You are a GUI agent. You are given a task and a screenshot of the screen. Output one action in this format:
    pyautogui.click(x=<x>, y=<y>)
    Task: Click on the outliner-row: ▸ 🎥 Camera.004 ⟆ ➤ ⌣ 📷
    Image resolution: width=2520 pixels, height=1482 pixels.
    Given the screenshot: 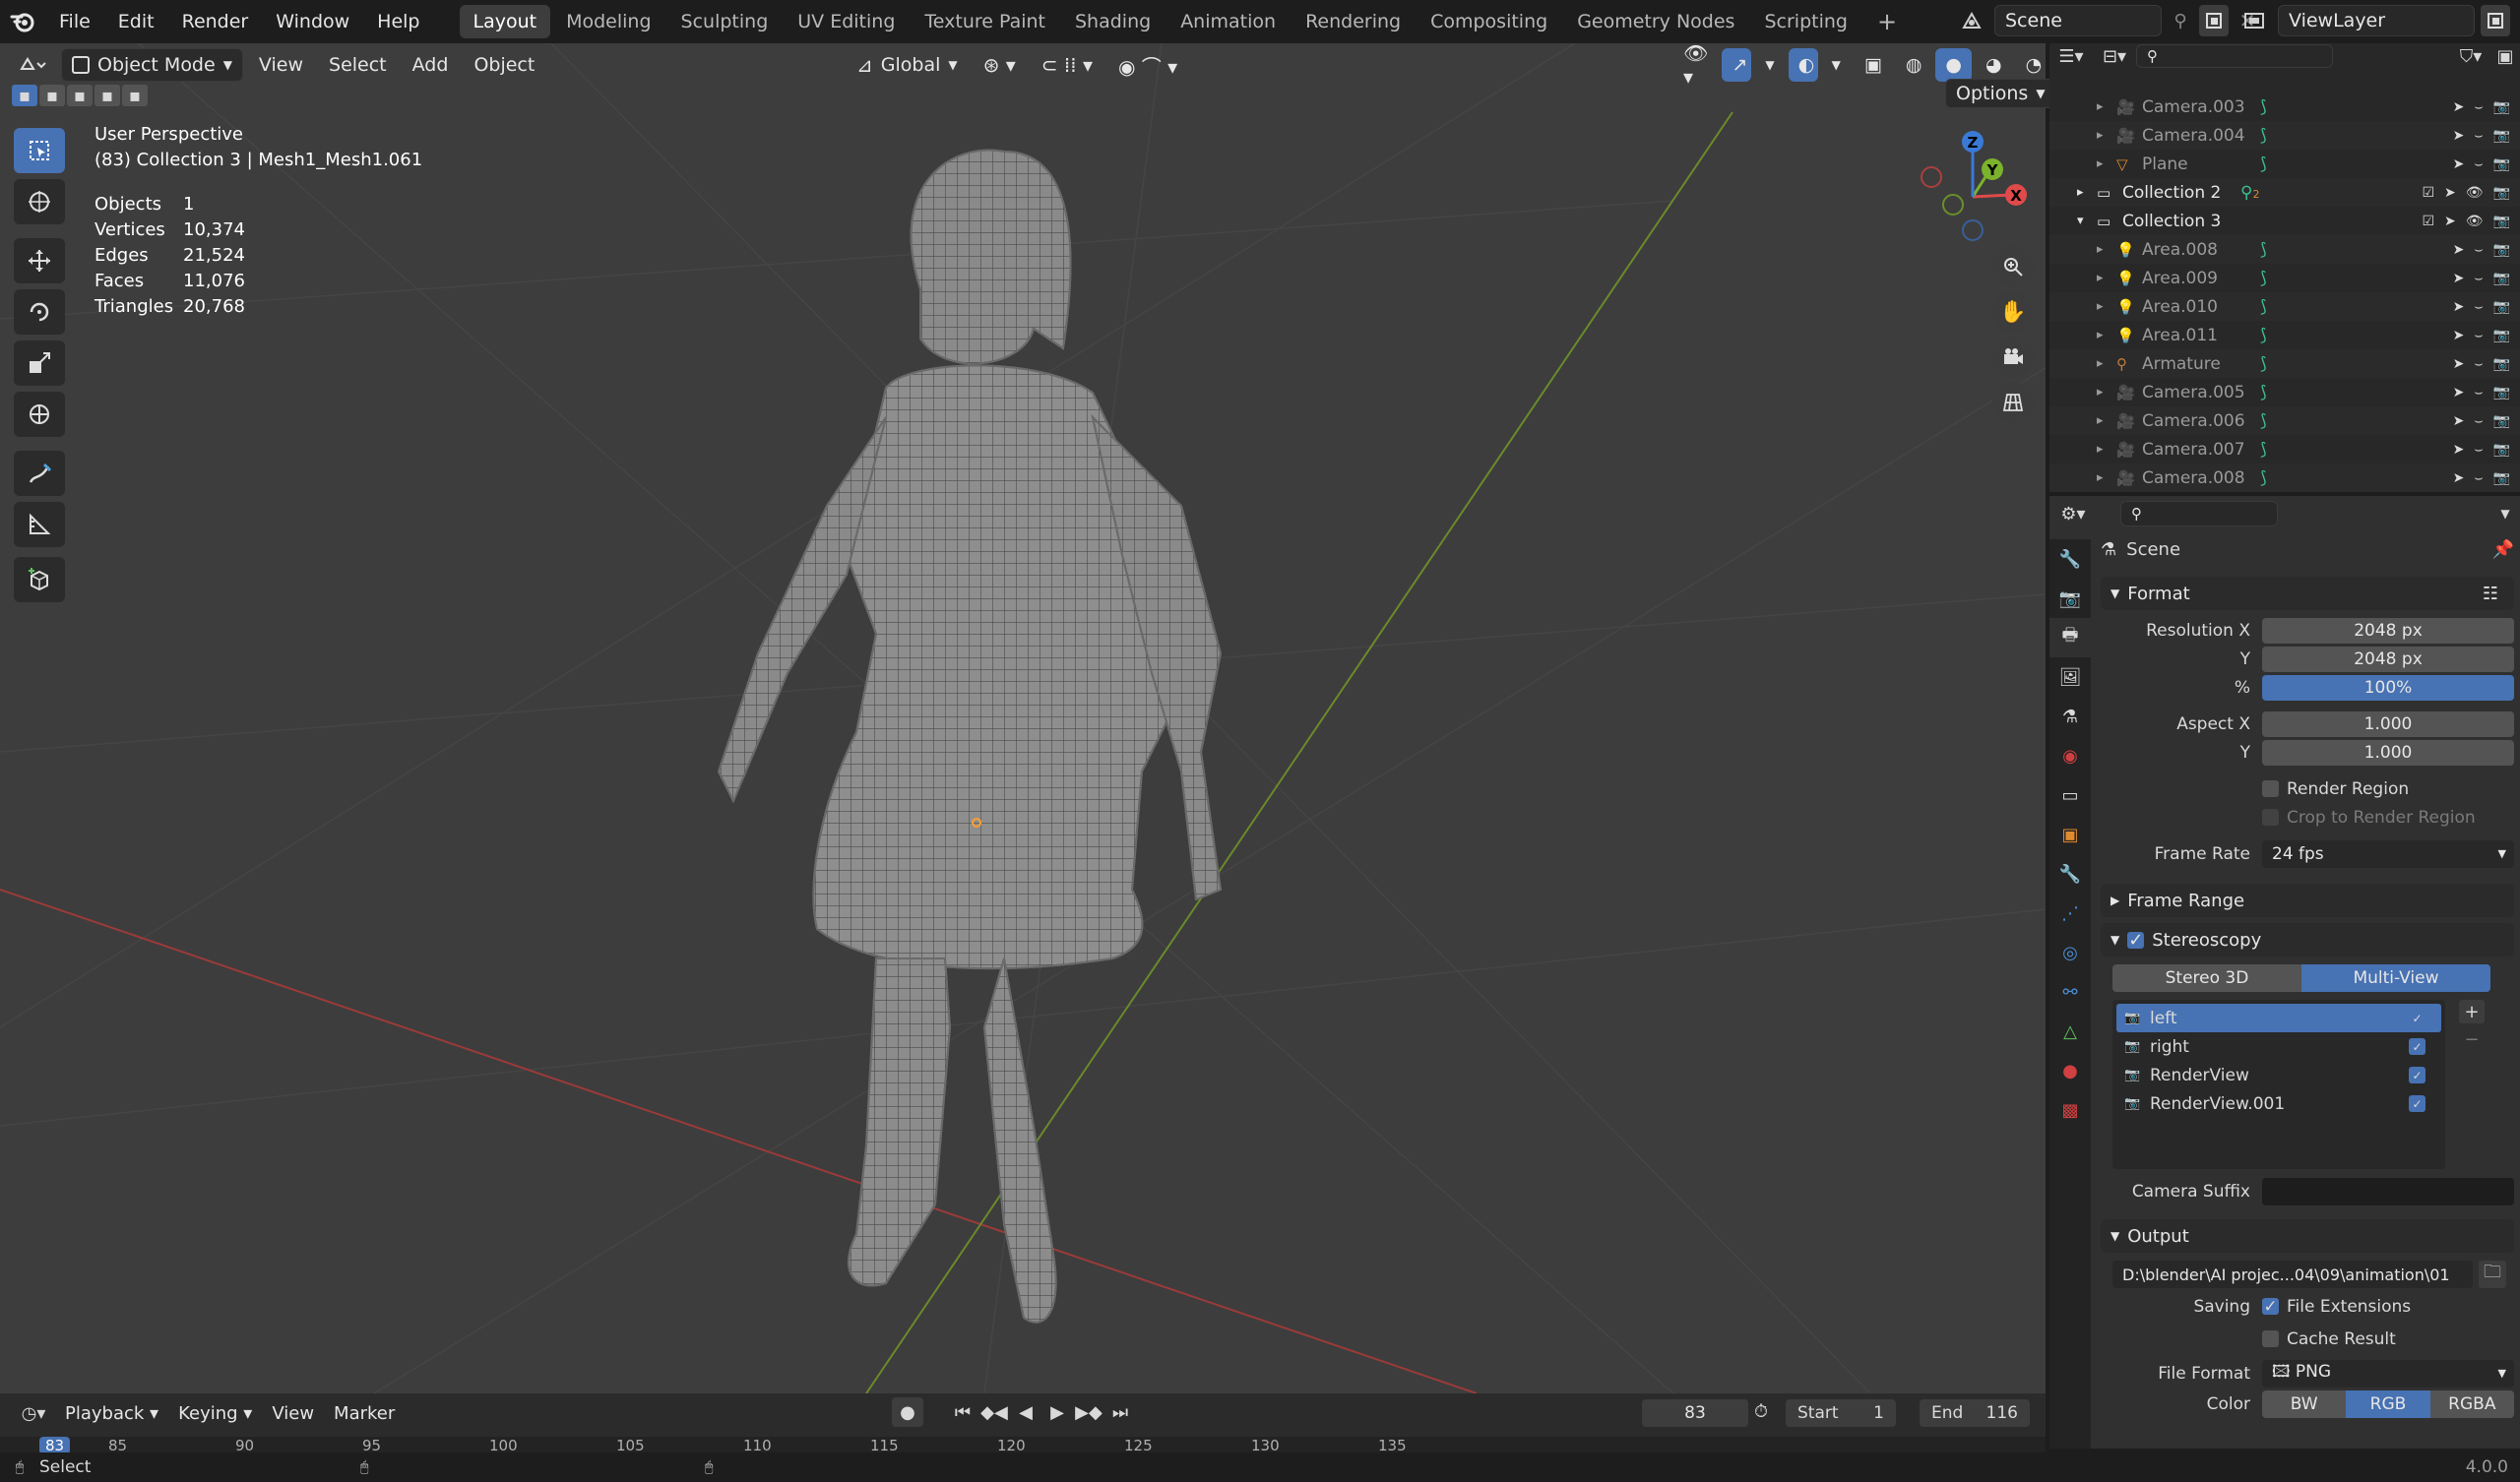 What is the action you would take?
    pyautogui.click(x=2284, y=135)
    